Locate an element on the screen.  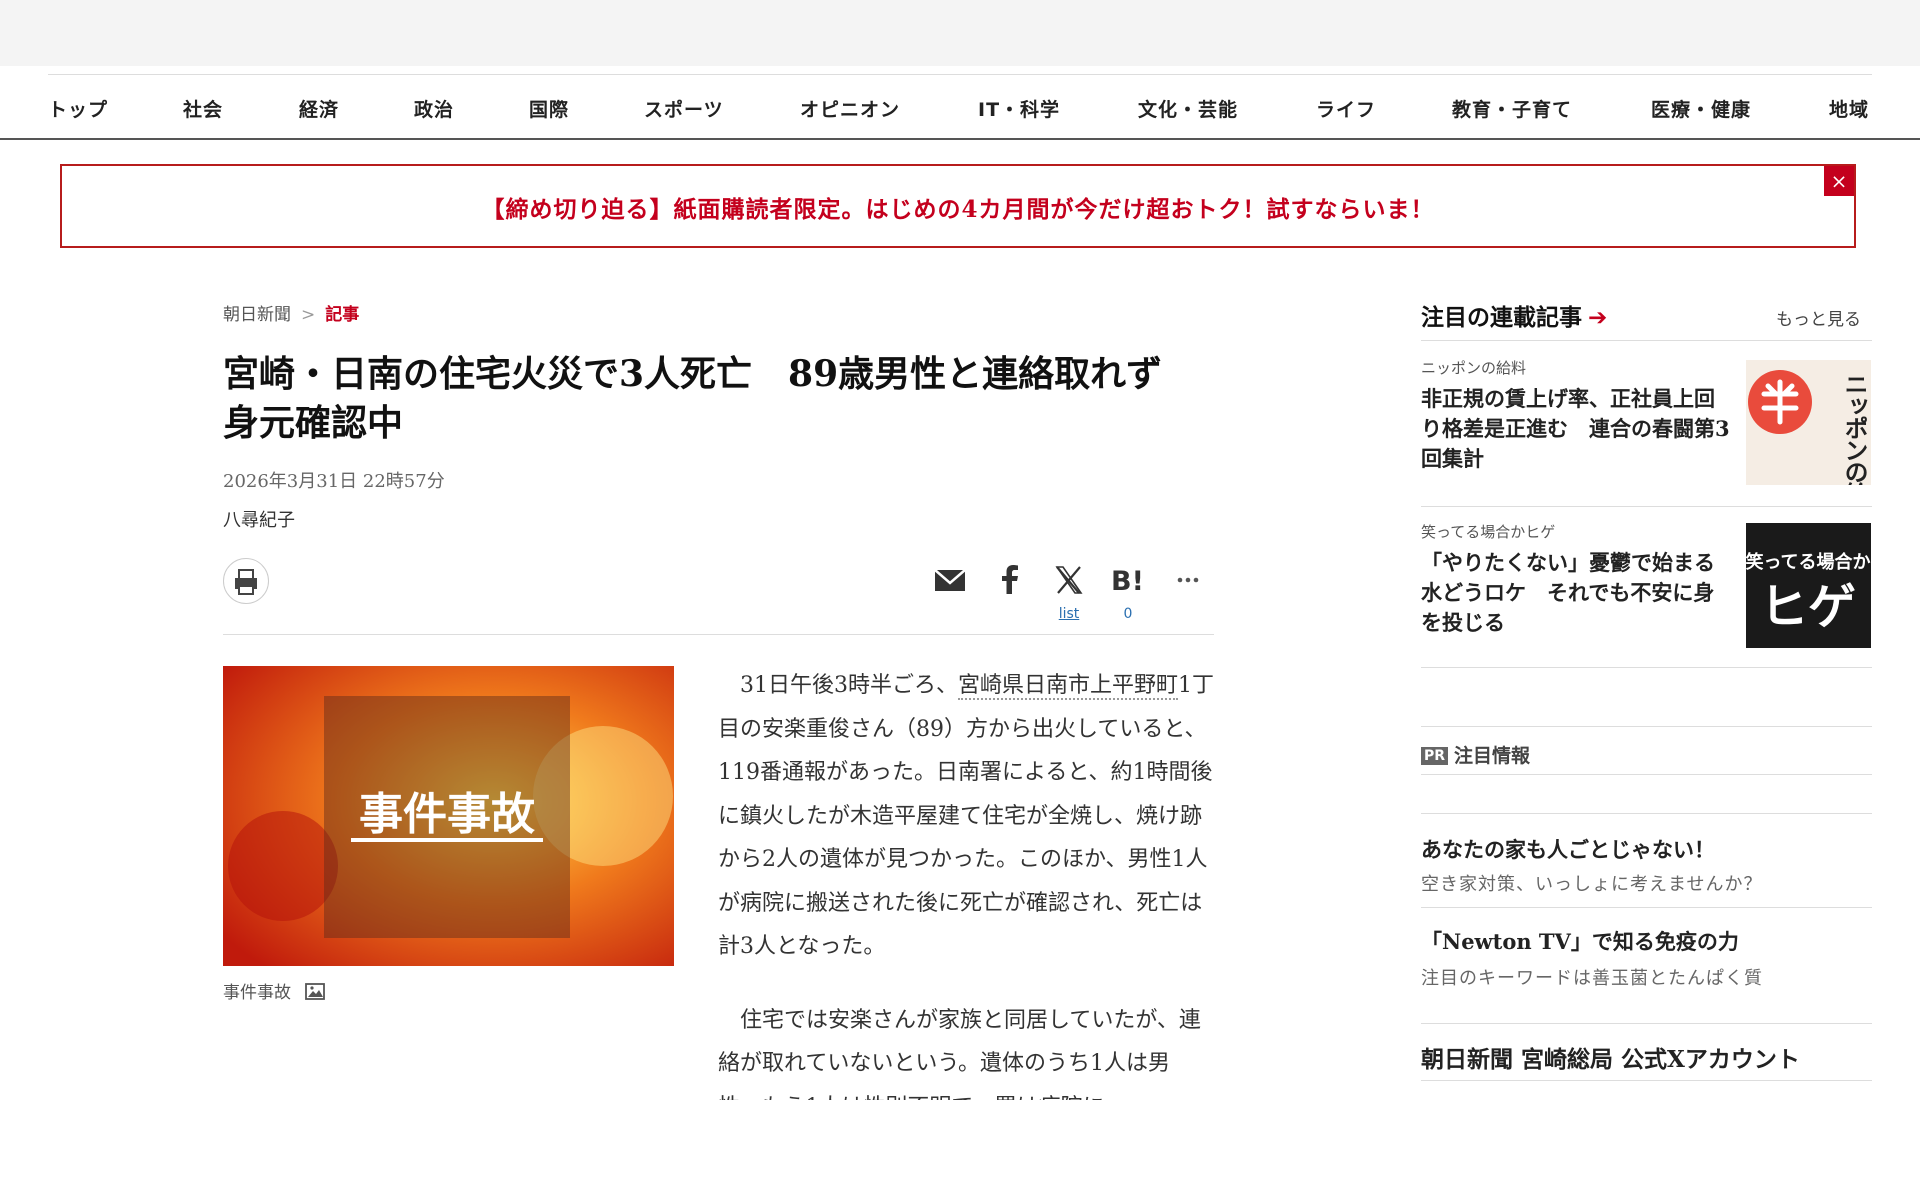
nav-item-top: トップ is located at coordinates (78, 108).